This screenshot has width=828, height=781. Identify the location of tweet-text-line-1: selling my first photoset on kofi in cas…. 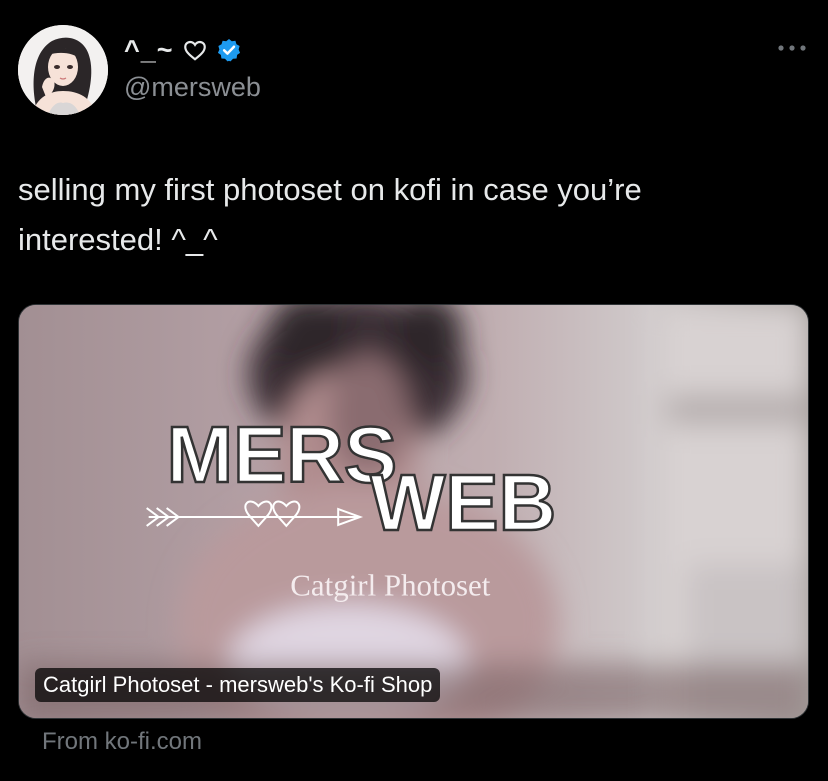
(330, 189).